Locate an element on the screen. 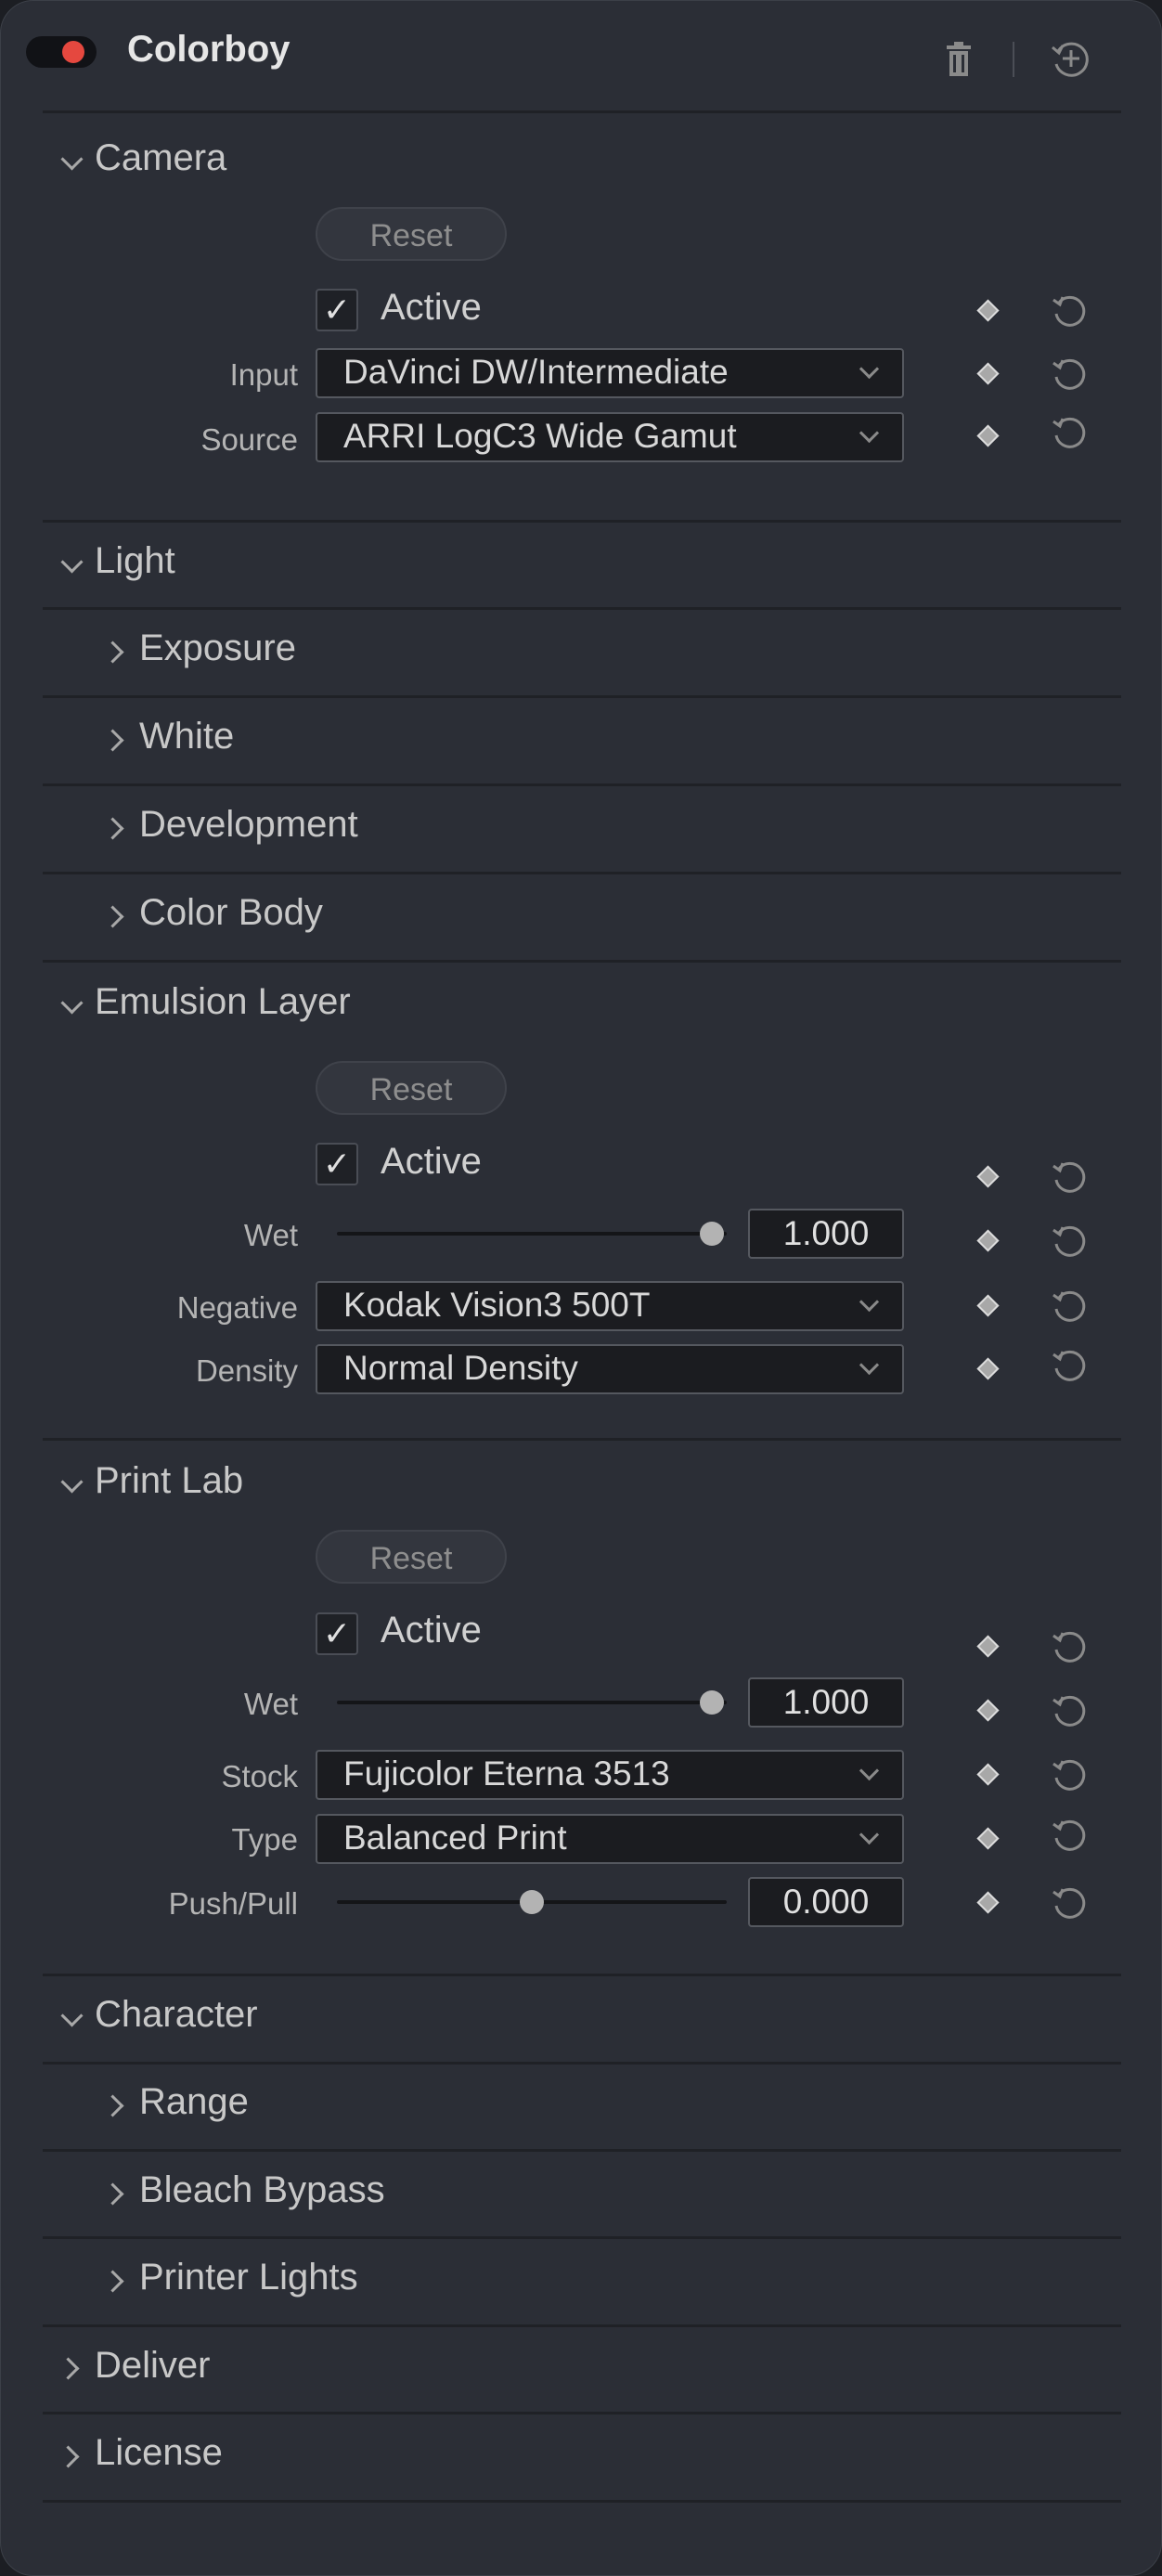 This screenshot has height=2576, width=1162. subsection-color-body: Color Body is located at coordinates (231, 913).